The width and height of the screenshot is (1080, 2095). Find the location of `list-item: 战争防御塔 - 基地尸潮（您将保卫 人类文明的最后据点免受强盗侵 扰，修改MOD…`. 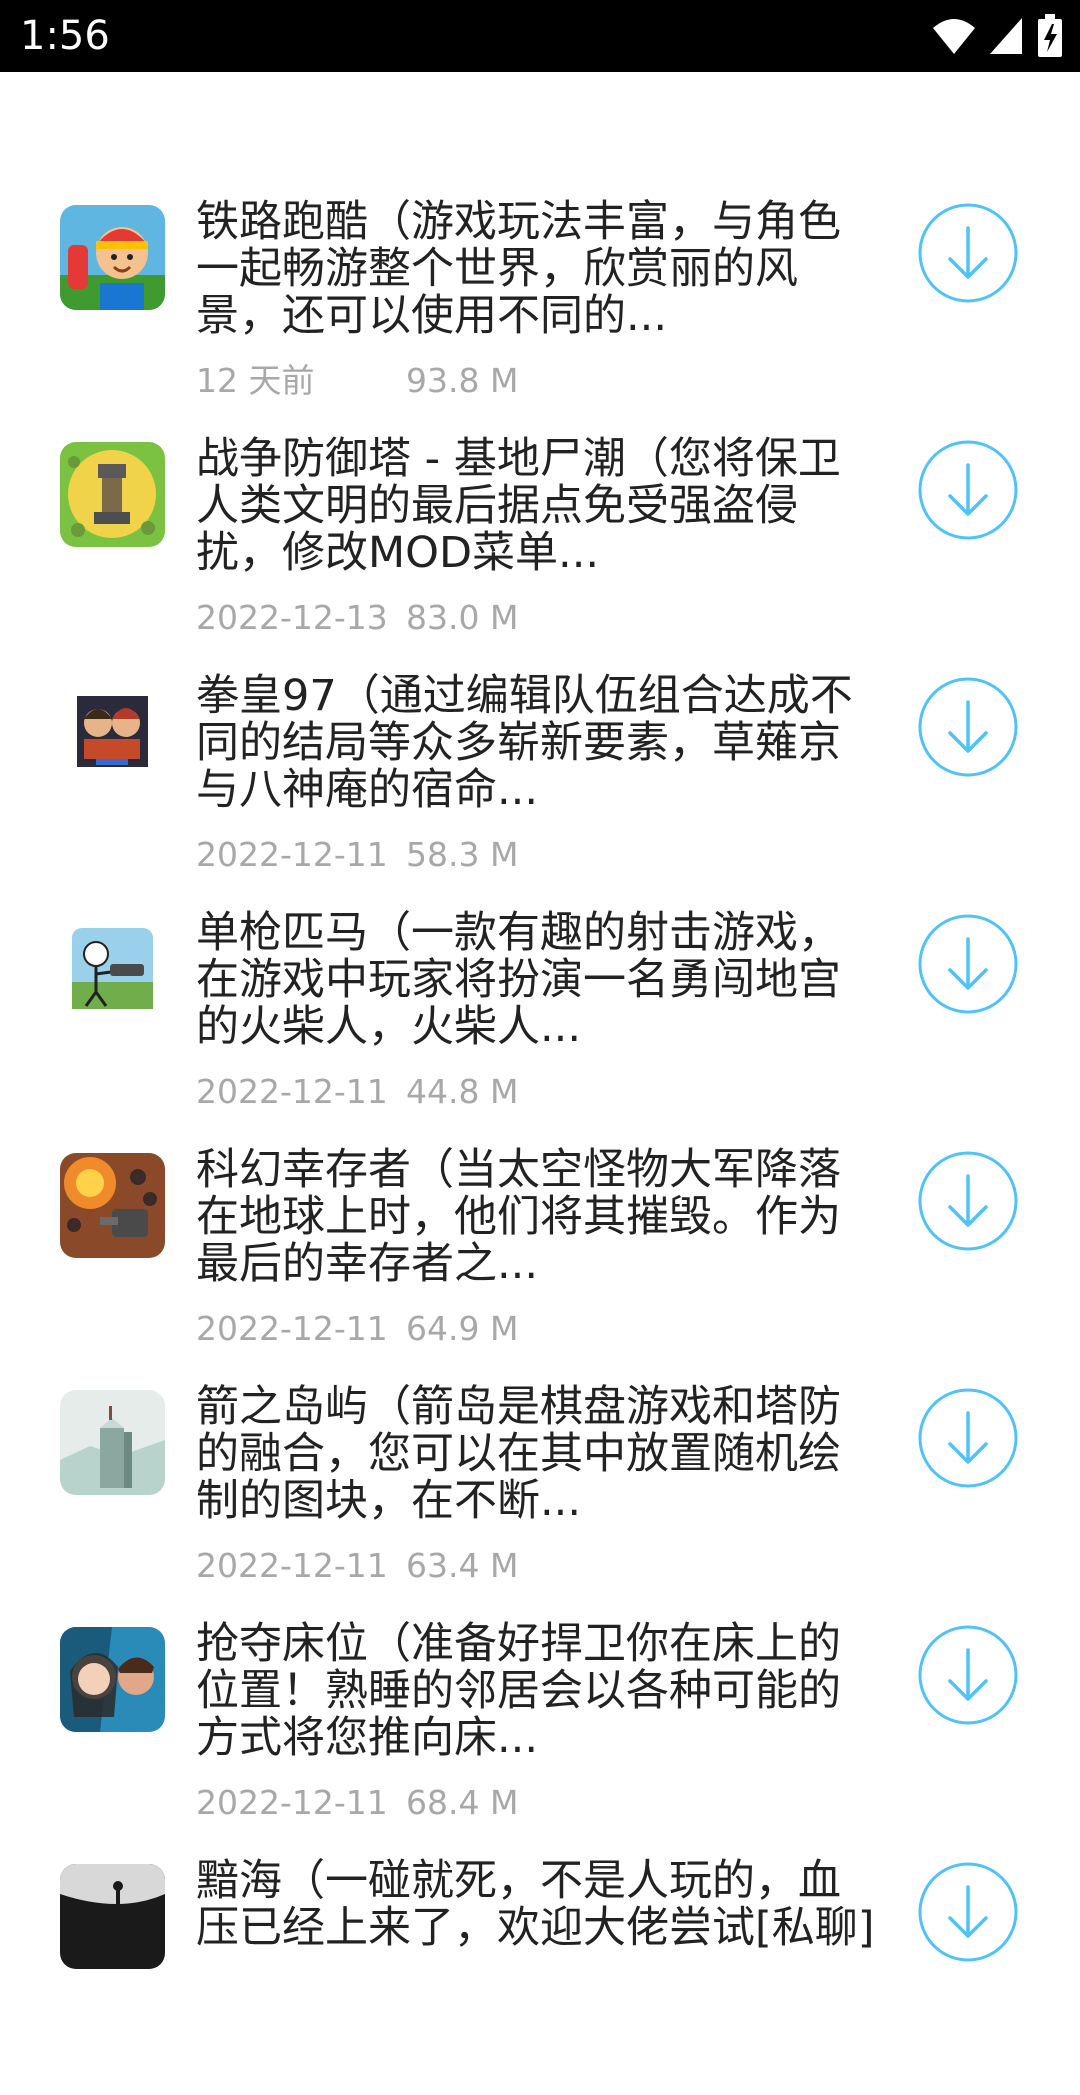

list-item: 战争防御塔 - 基地尸潮（您将保卫 人类文明的最后据点免受强盗侵 扰，修改MOD… is located at coordinates (540, 554).